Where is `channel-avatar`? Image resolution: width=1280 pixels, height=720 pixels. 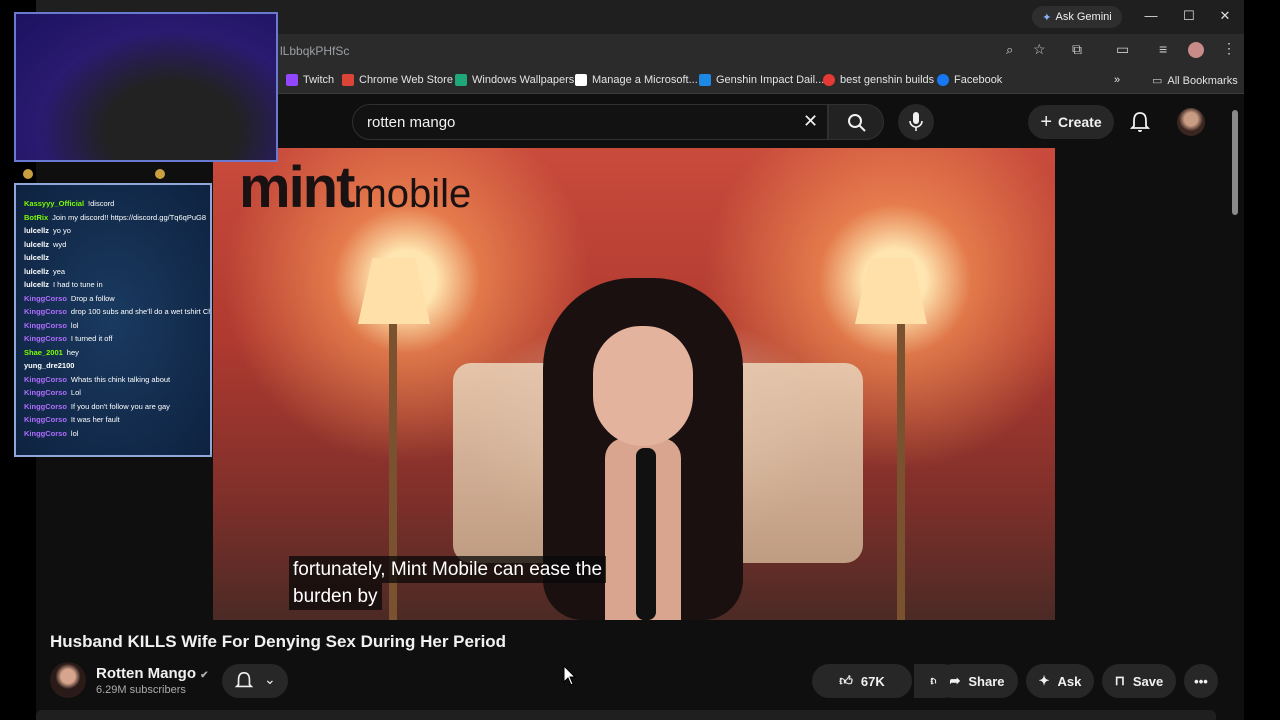
channel-avatar is located at coordinates (68, 680).